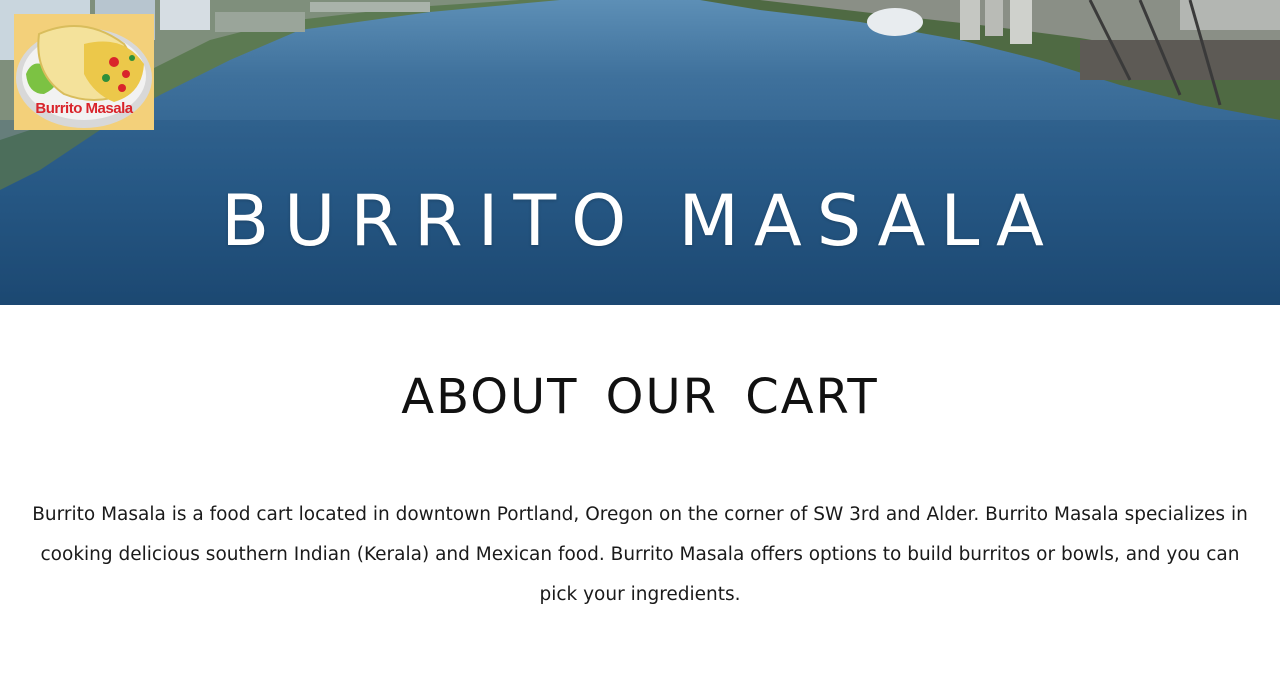 The width and height of the screenshot is (1280, 674). What do you see at coordinates (640, 221) in the screenshot?
I see `site-title: BURRITO MASALA` at bounding box center [640, 221].